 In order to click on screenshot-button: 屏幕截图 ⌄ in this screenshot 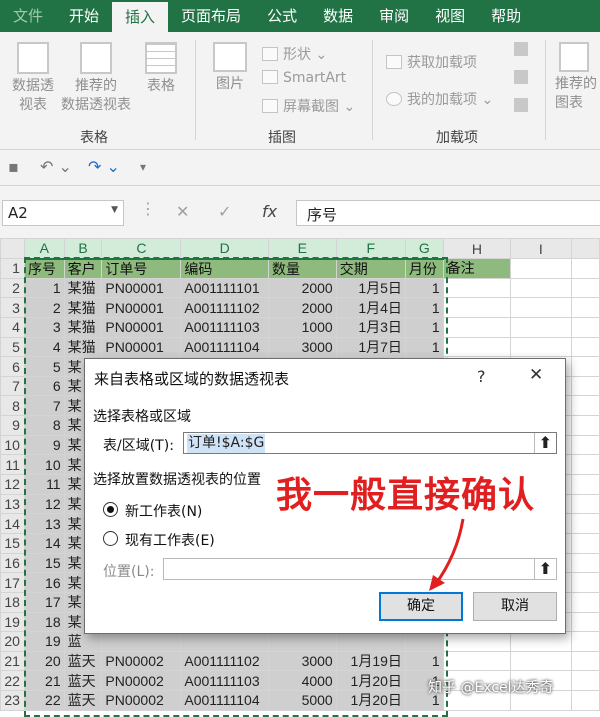, I will do `click(308, 106)`.